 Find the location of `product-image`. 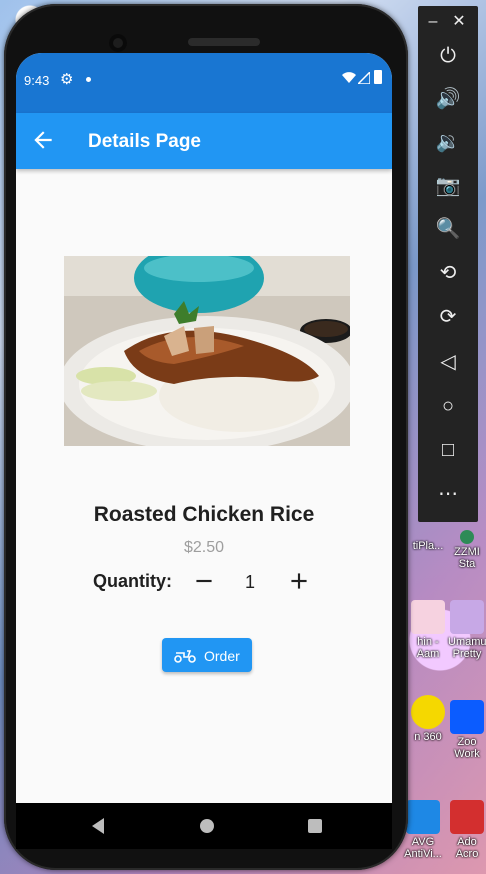

product-image is located at coordinates (207, 351).